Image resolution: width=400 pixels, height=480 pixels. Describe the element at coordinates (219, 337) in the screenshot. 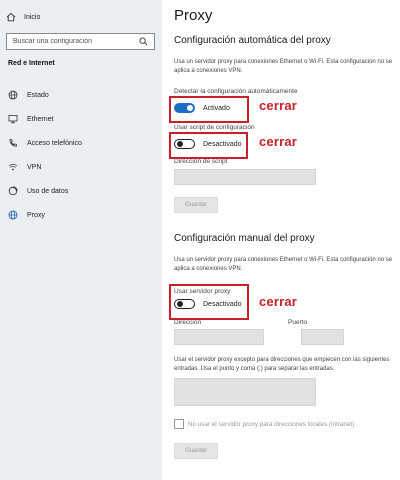

I see `address-input` at that location.